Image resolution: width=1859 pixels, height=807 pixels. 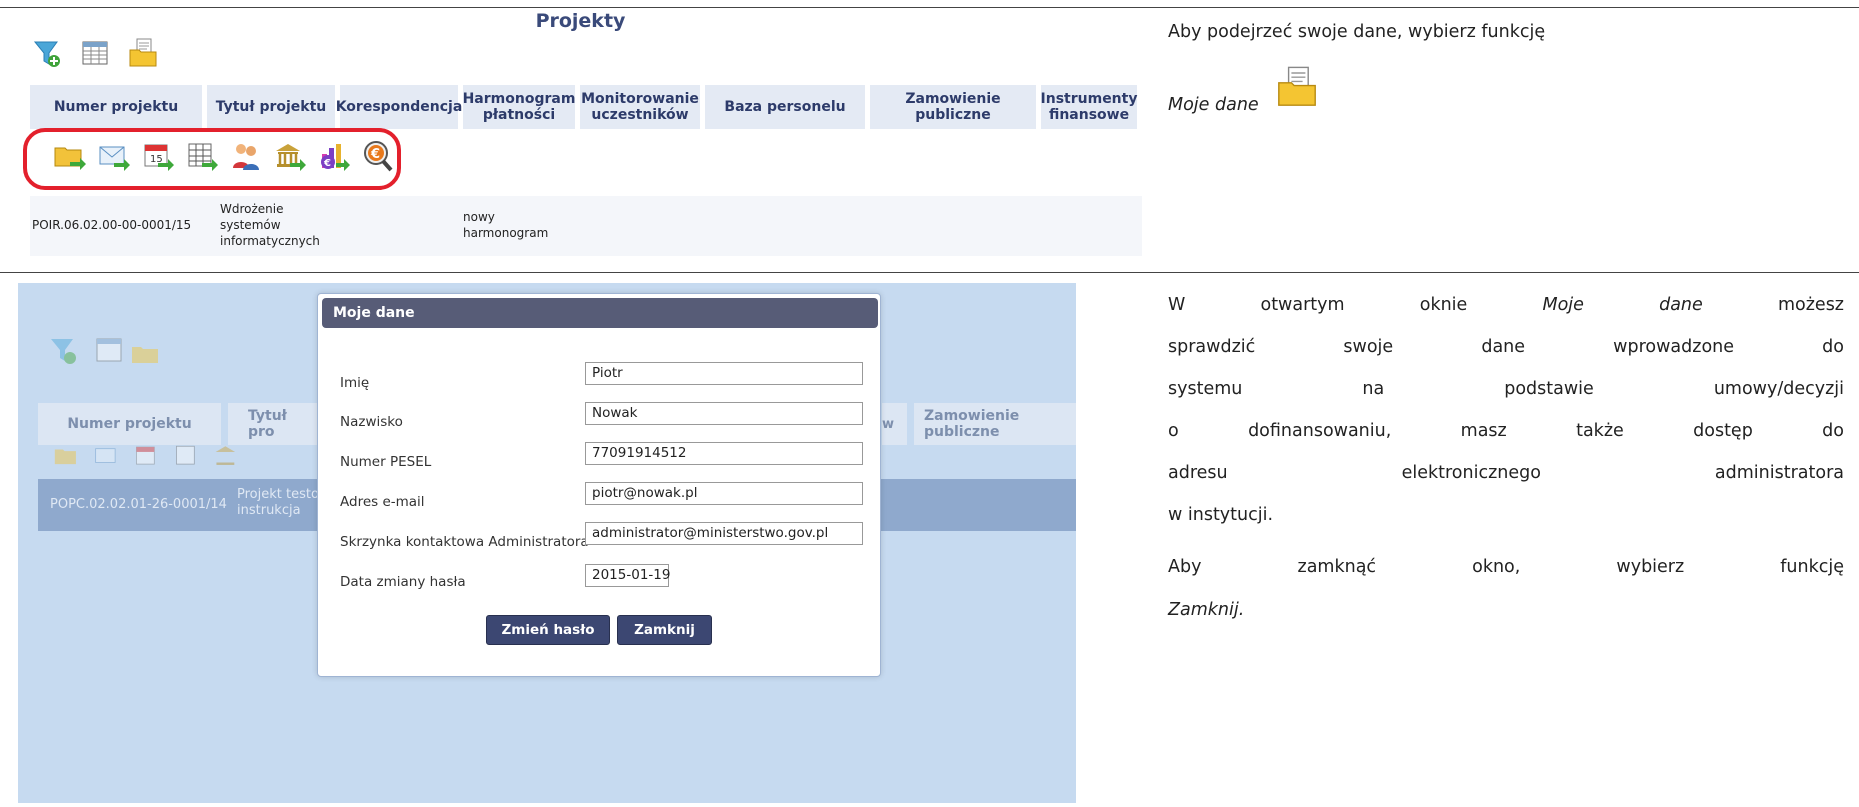 I want to click on col-numer-projektu: Numer projektu, so click(x=116, y=107).